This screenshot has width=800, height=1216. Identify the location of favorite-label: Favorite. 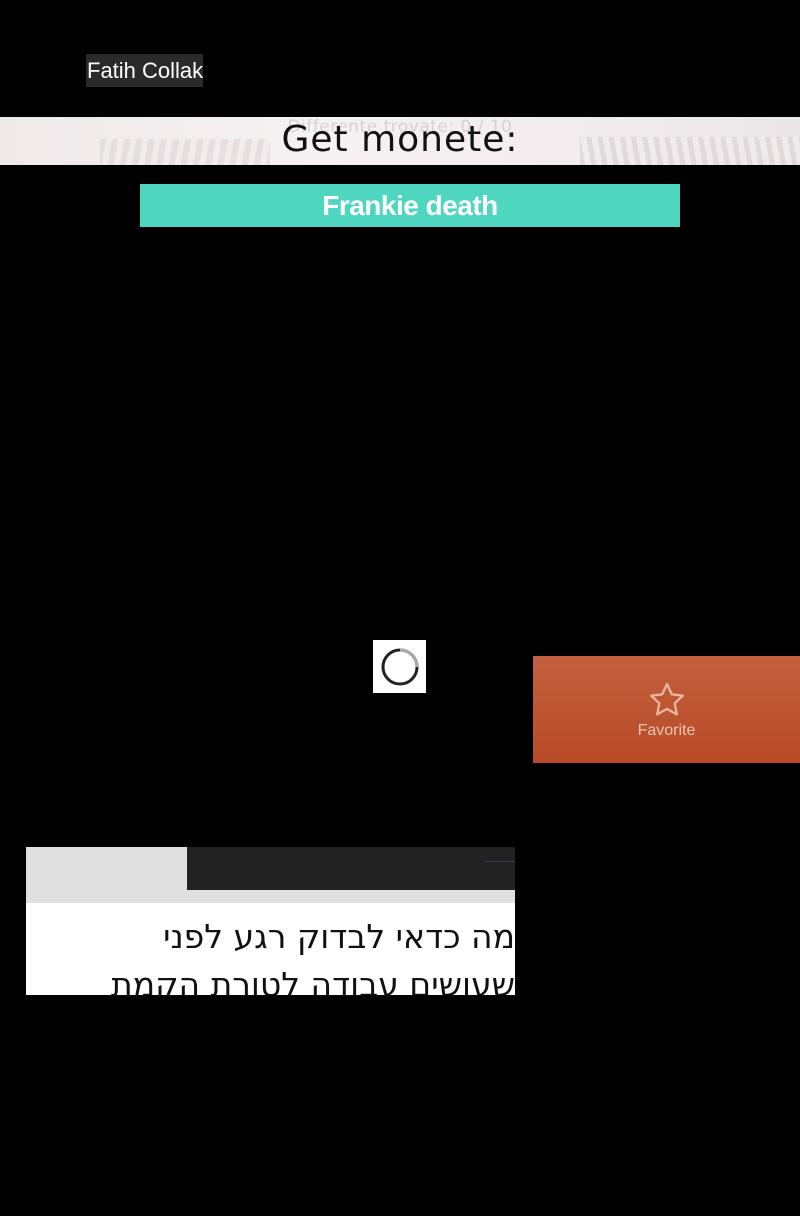
(666, 730).